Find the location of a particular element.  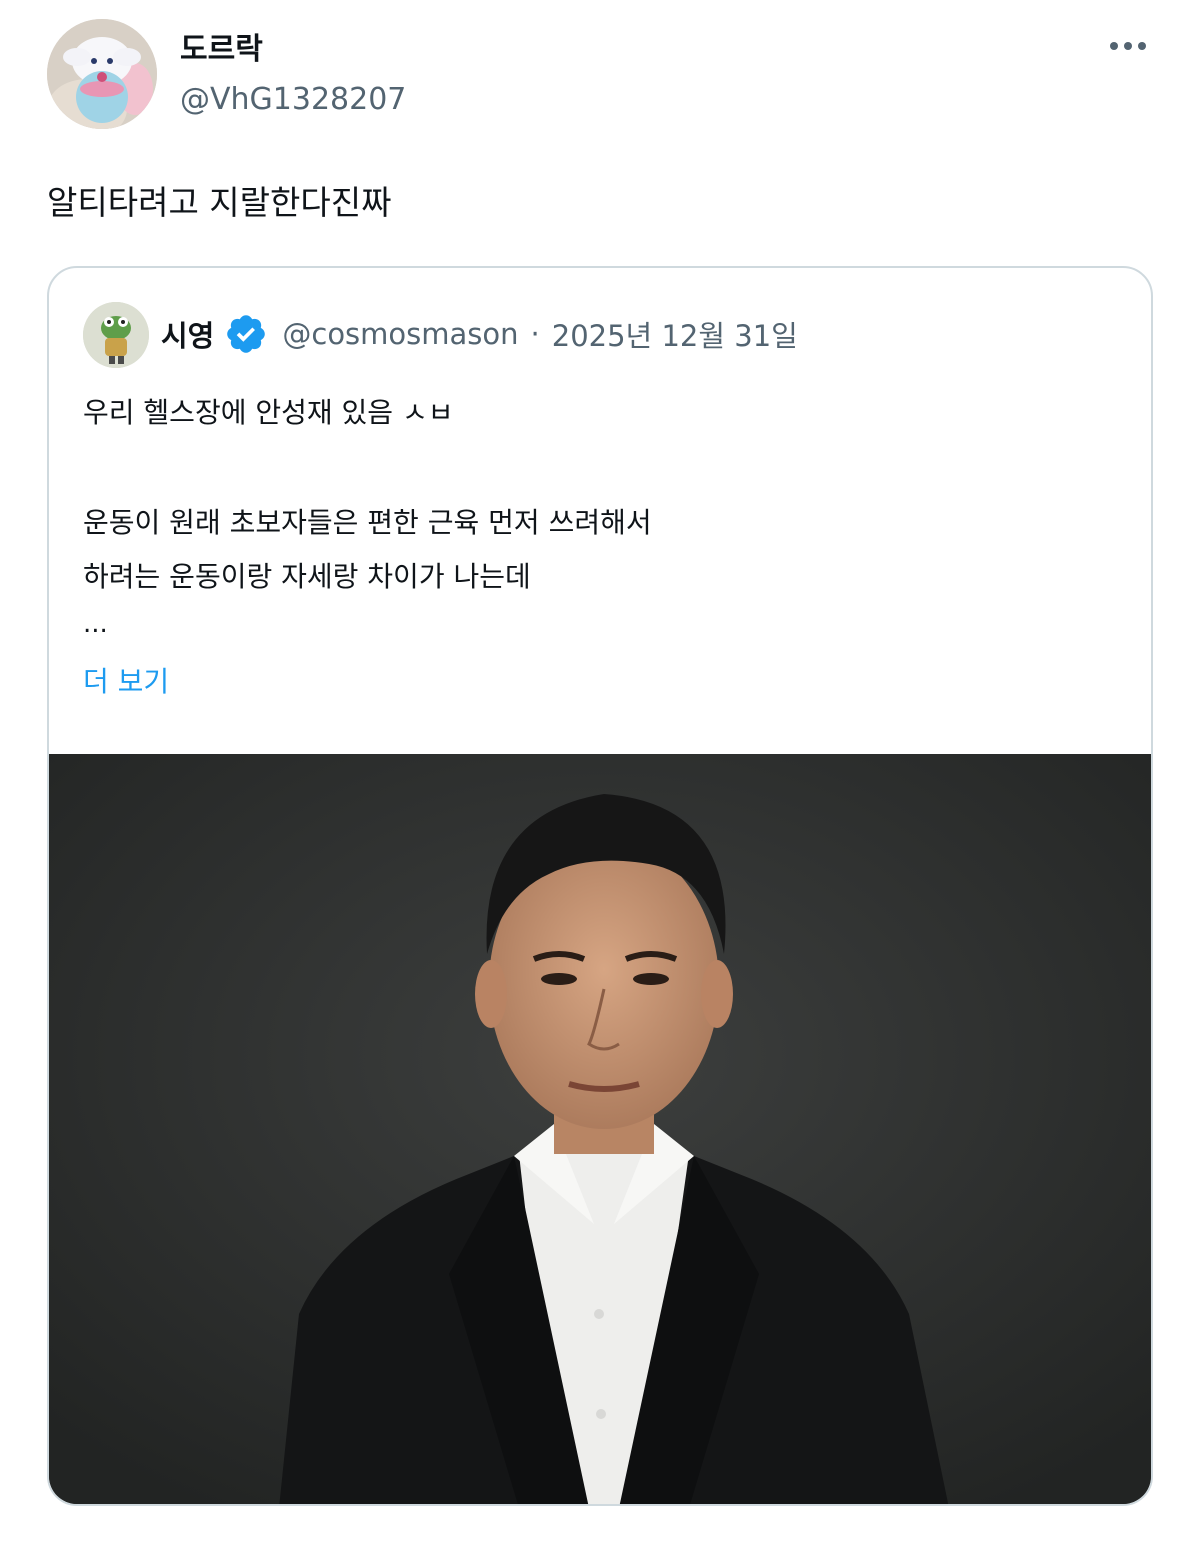

tweet-text: 알티타려고 지랄한다진짜 is located at coordinates (219, 202).